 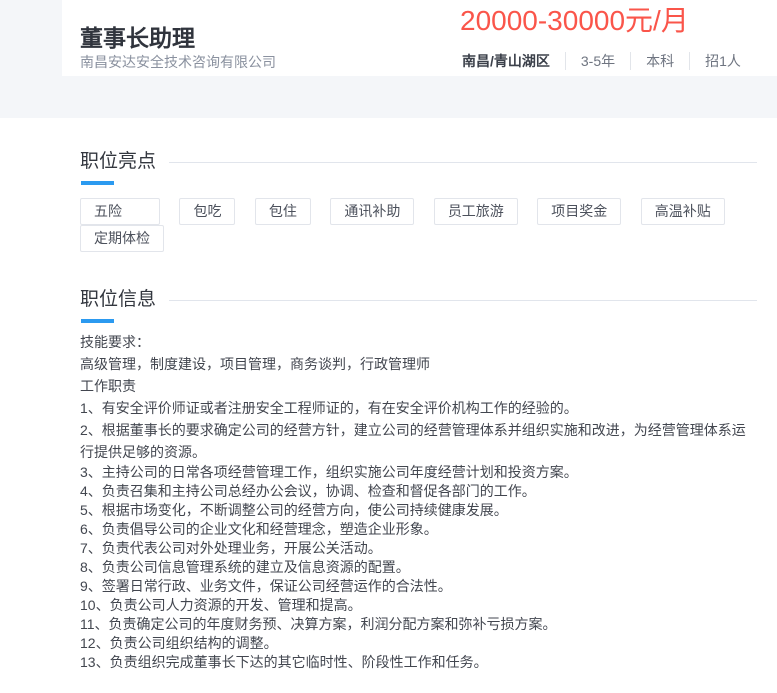 What do you see at coordinates (475, 211) in the screenshot?
I see `highlight-tag: 员工旅游` at bounding box center [475, 211].